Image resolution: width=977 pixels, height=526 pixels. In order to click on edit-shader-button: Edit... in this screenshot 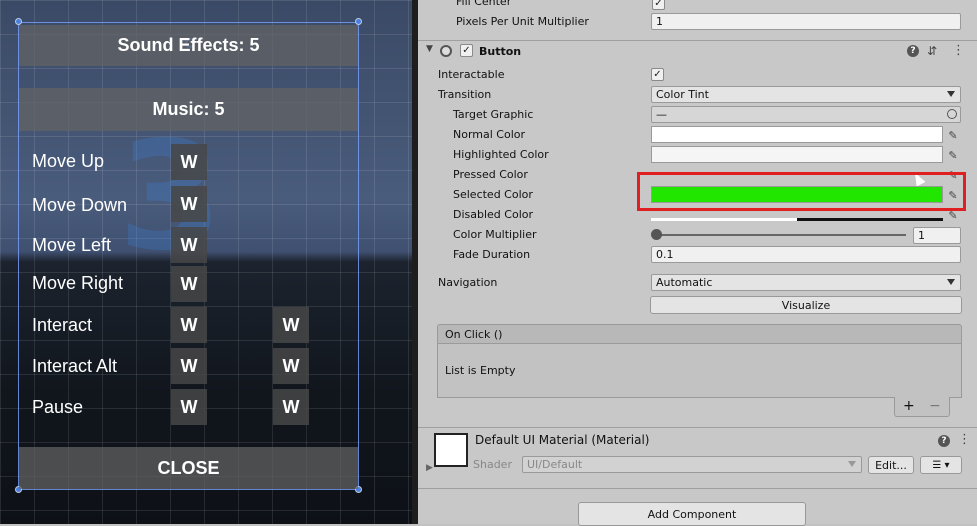, I will do `click(891, 465)`.